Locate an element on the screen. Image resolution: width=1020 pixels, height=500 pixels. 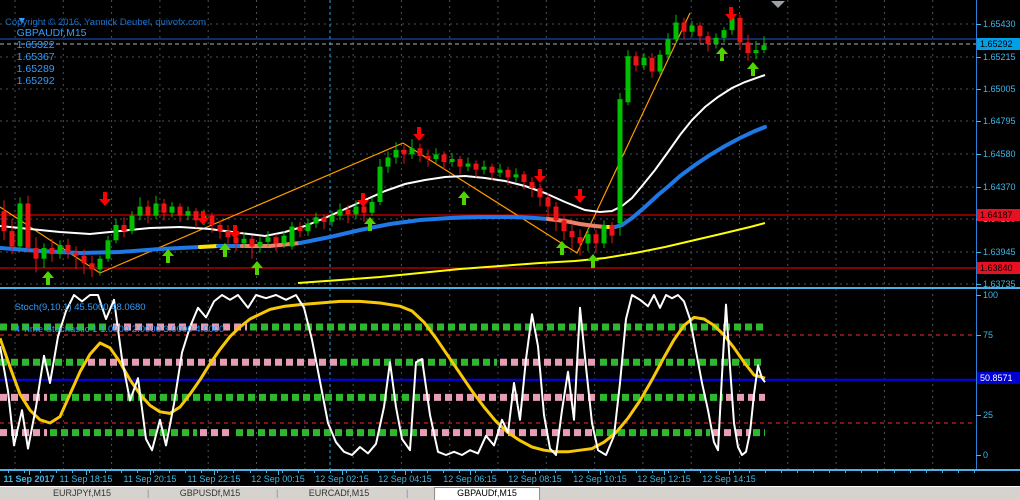
price-axis-label: 1.63945 is located at coordinates (999, 252).